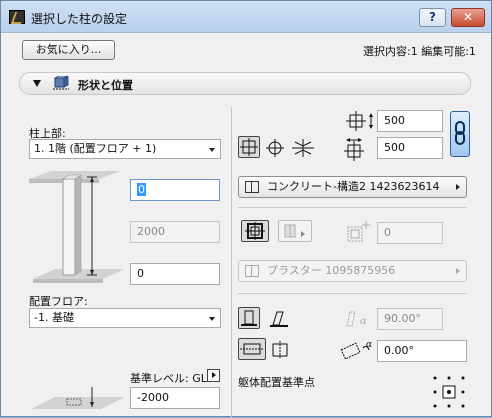 This screenshot has width=492, height=418. Describe the element at coordinates (246, 17) in the screenshot. I see `title-bar: 選択した柱の設定 ? ✕` at that location.